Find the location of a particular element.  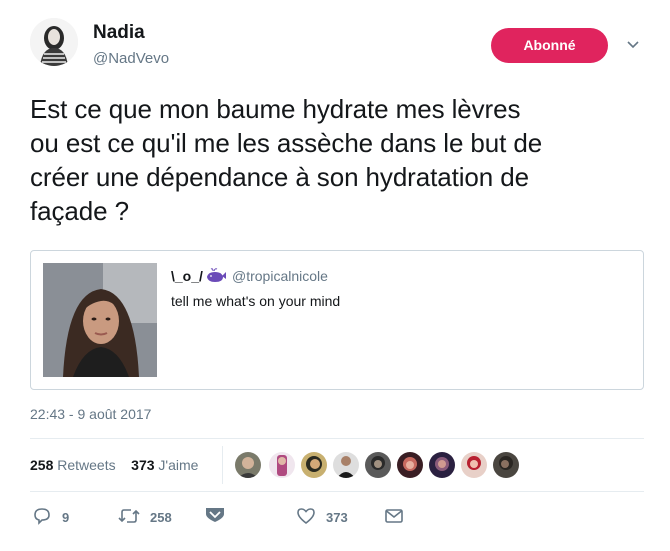

like-button: 373 is located at coordinates (326, 517).